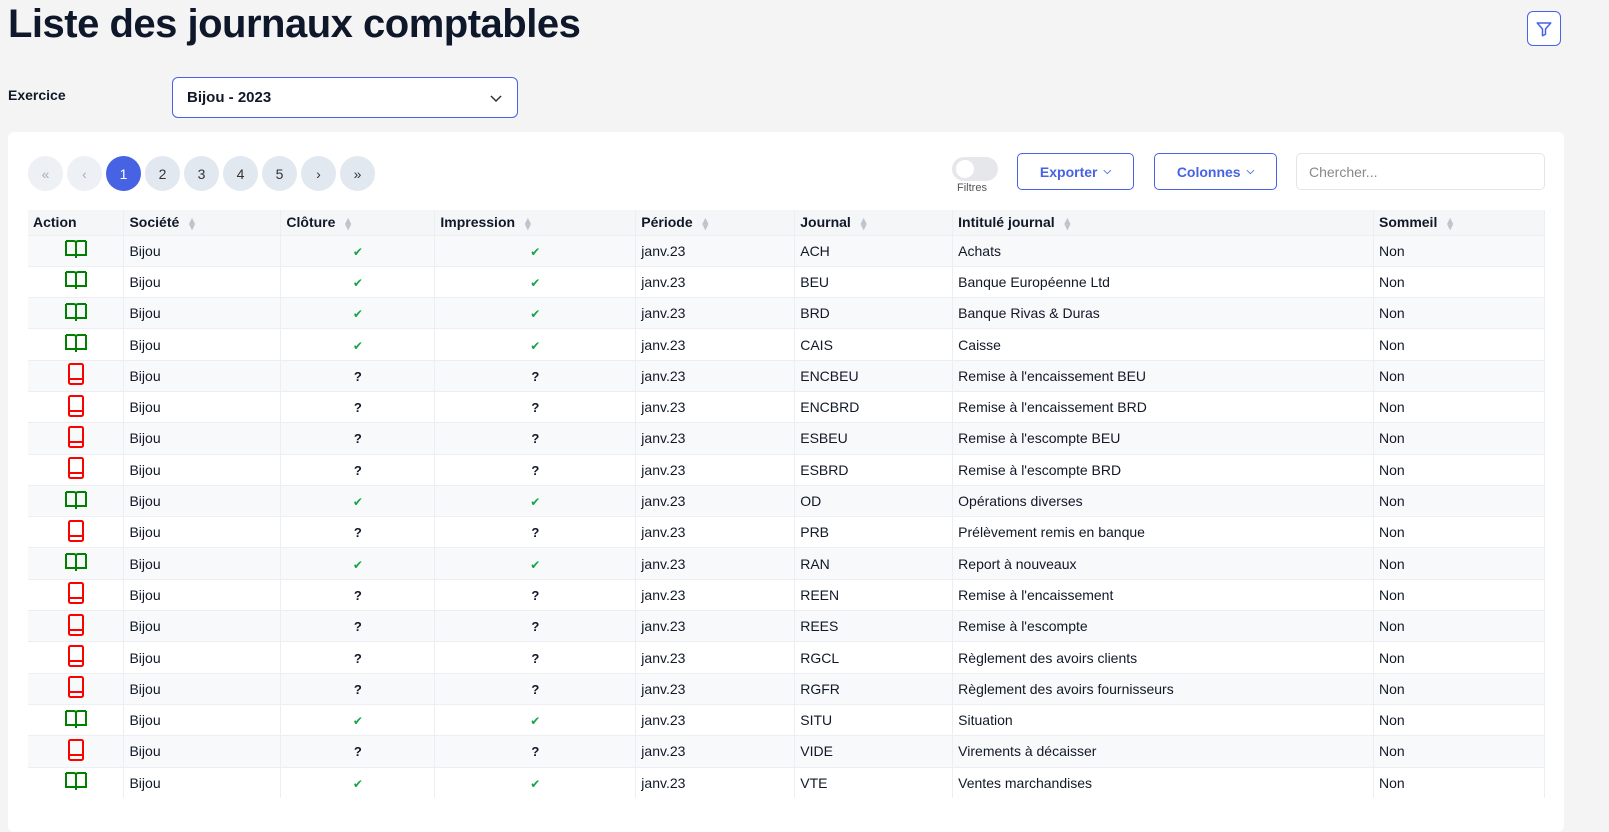 Image resolution: width=1609 pixels, height=832 pixels. What do you see at coordinates (874, 375) in the screenshot?
I see `journal-cell: ENCBEU` at bounding box center [874, 375].